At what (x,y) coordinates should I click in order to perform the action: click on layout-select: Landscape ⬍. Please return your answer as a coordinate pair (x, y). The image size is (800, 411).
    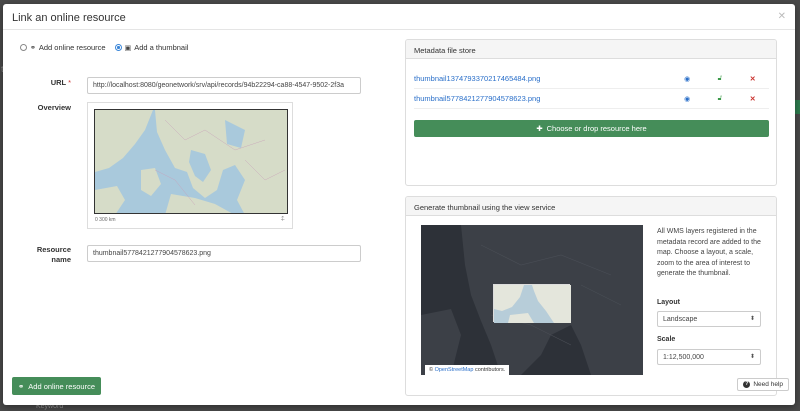
    Looking at the image, I should click on (709, 319).